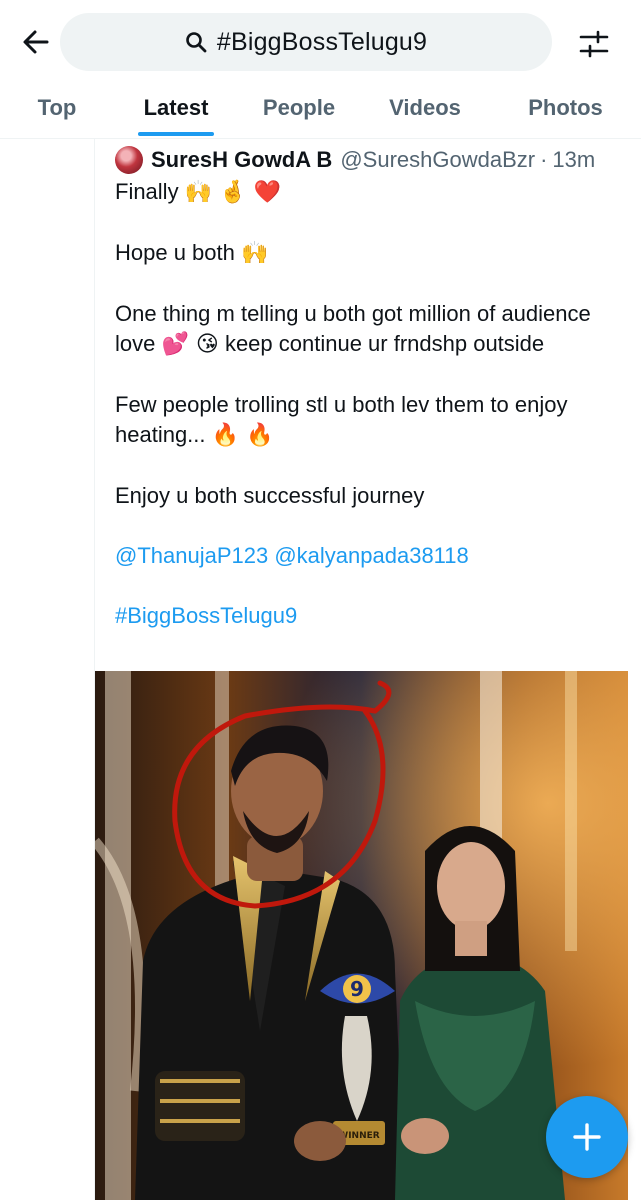 The height and width of the screenshot is (1200, 641). Describe the element at coordinates (196, 42) in the screenshot. I see `magnifier-icon` at that location.